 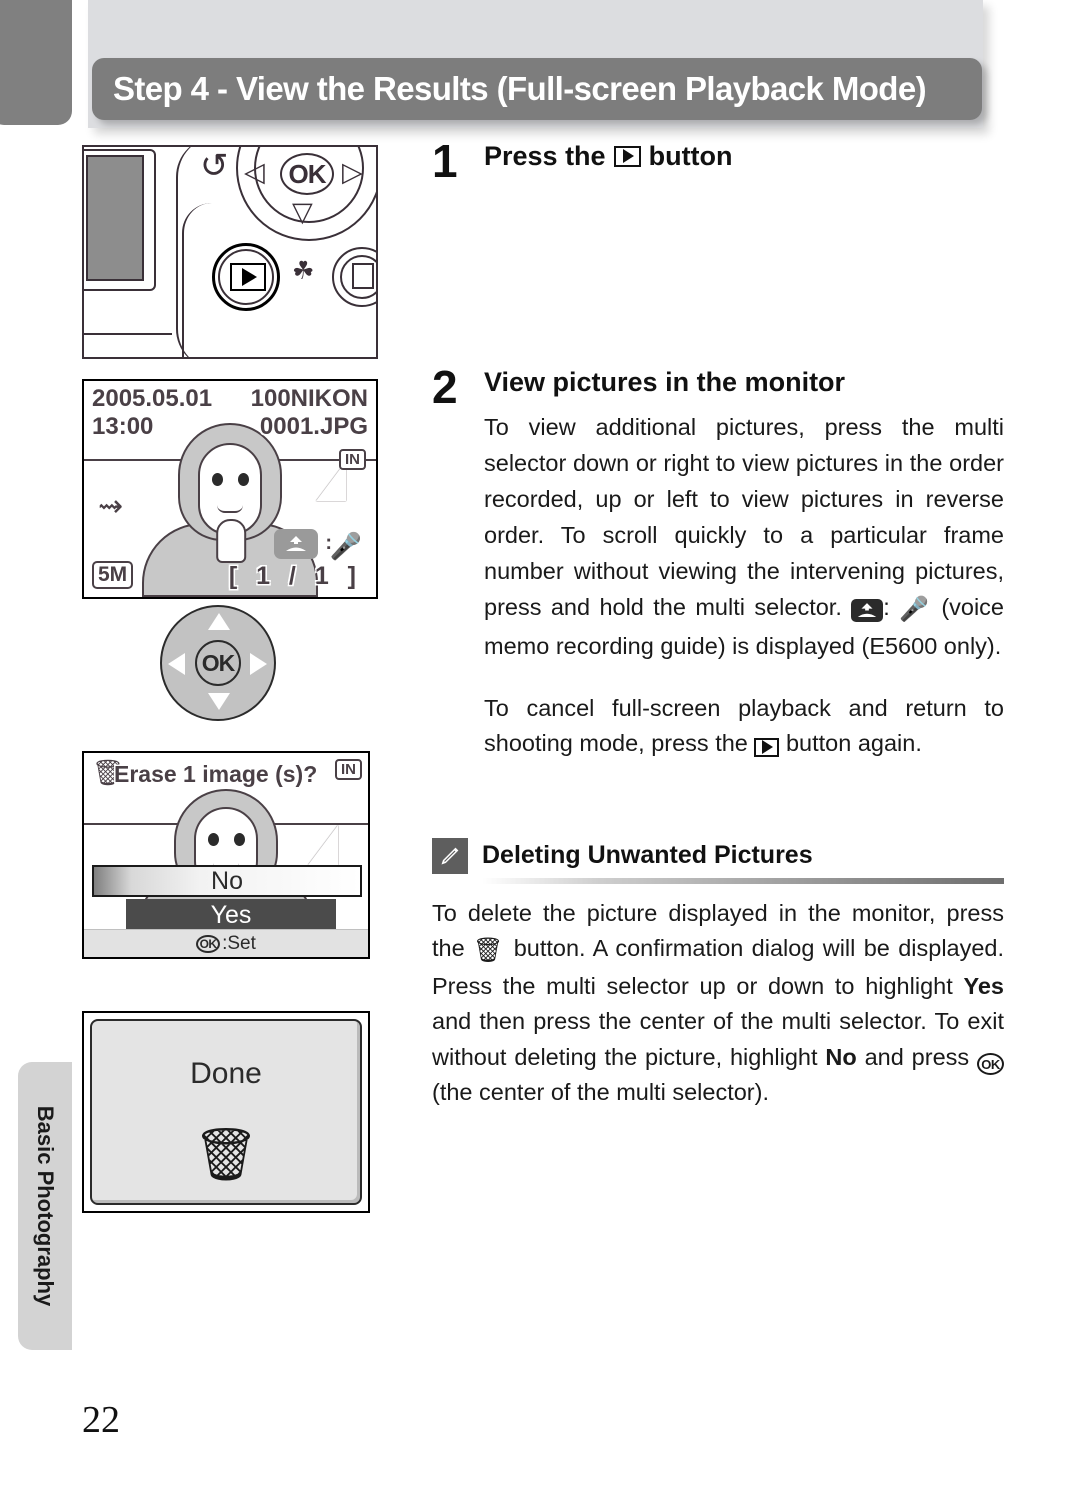 I want to click on person-eye-right, so click(x=243, y=479).